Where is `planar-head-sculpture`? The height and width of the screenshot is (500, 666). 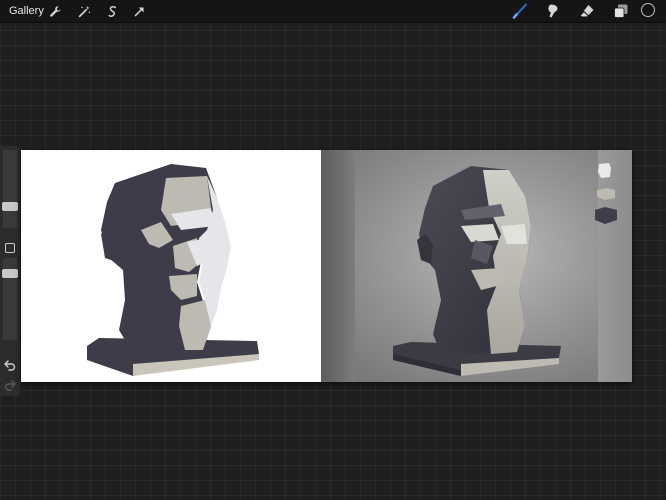
planar-head-sculpture is located at coordinates (477, 271).